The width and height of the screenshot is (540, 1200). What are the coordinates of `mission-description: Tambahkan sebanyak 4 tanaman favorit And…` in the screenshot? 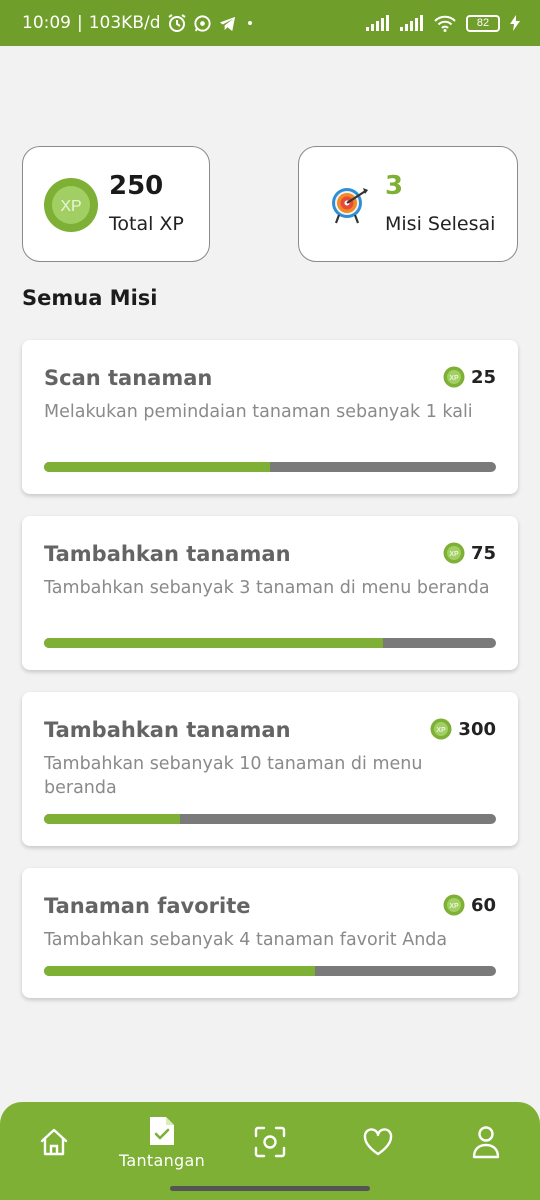 It's located at (246, 940).